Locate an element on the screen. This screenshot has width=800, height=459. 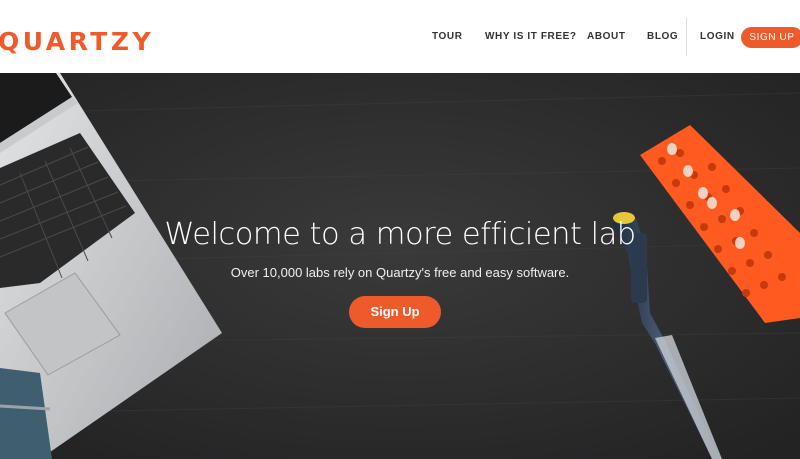
nav-blog-link: BLOG is located at coordinates (662, 36).